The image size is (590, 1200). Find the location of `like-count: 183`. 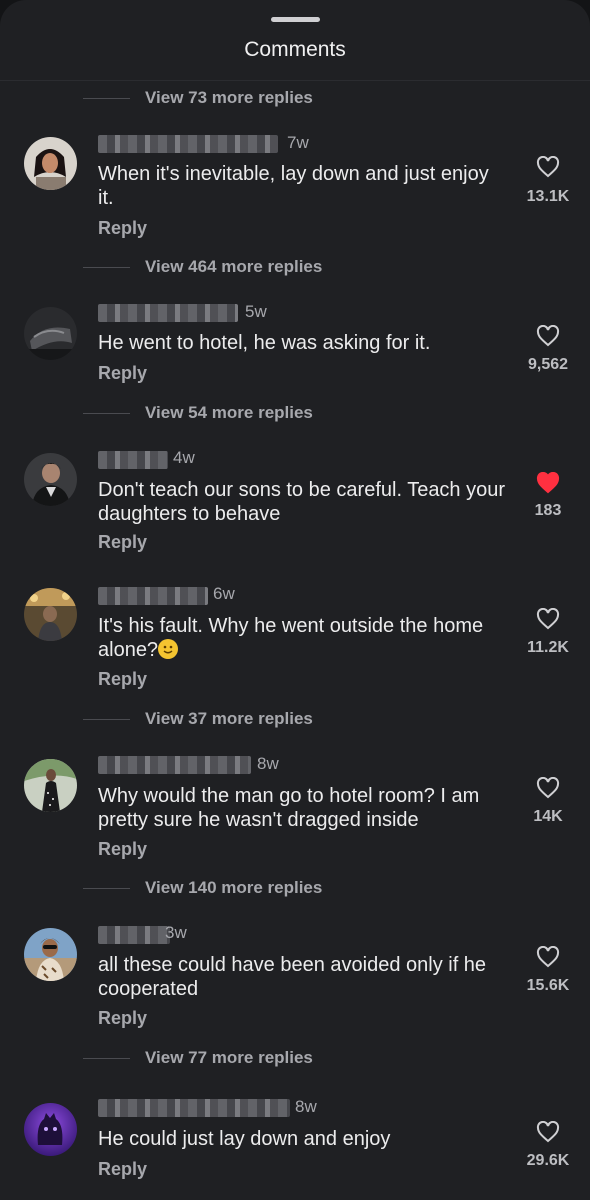

like-count: 183 is located at coordinates (548, 510).